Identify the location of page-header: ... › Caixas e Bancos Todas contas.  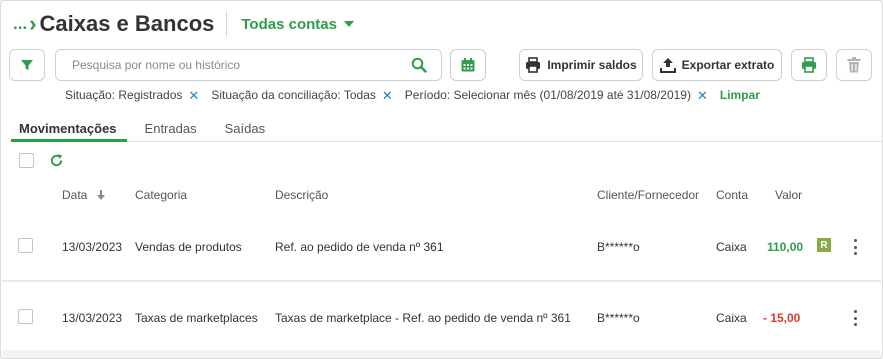
(183, 24).